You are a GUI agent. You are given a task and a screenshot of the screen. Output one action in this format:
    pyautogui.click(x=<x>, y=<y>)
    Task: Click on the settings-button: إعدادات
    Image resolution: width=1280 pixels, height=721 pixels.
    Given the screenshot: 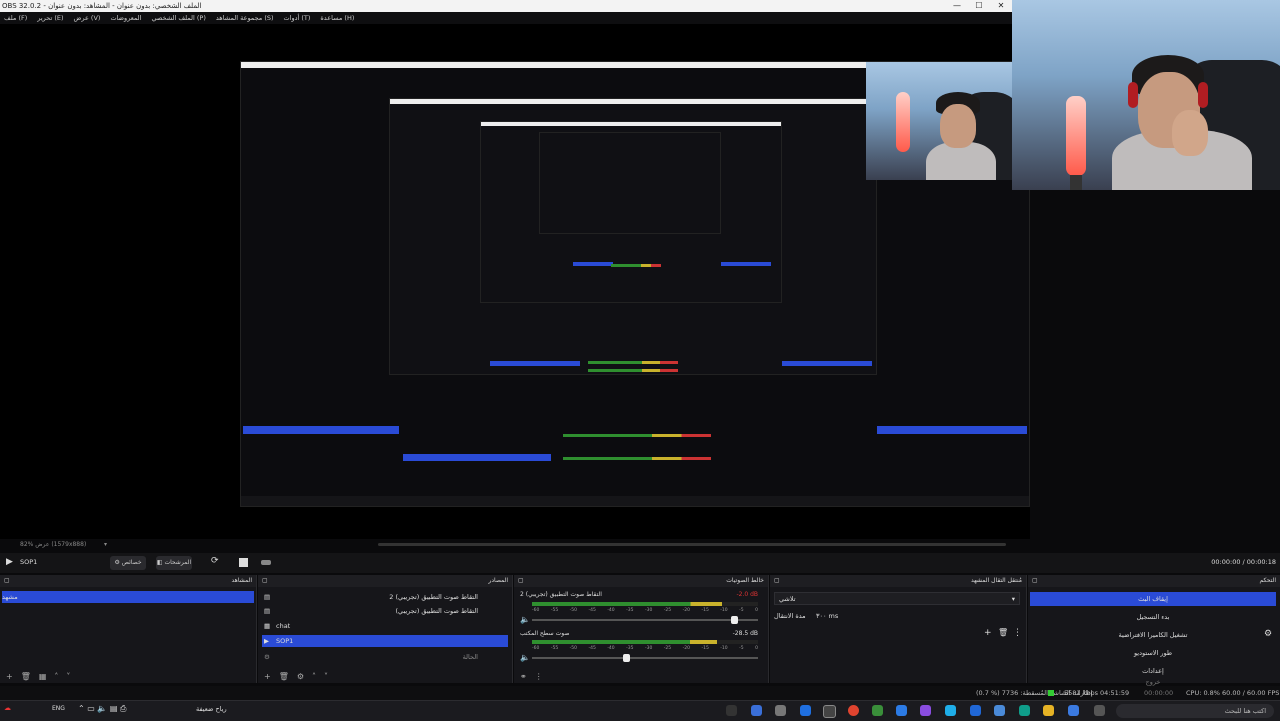 What is the action you would take?
    pyautogui.click(x=1153, y=671)
    